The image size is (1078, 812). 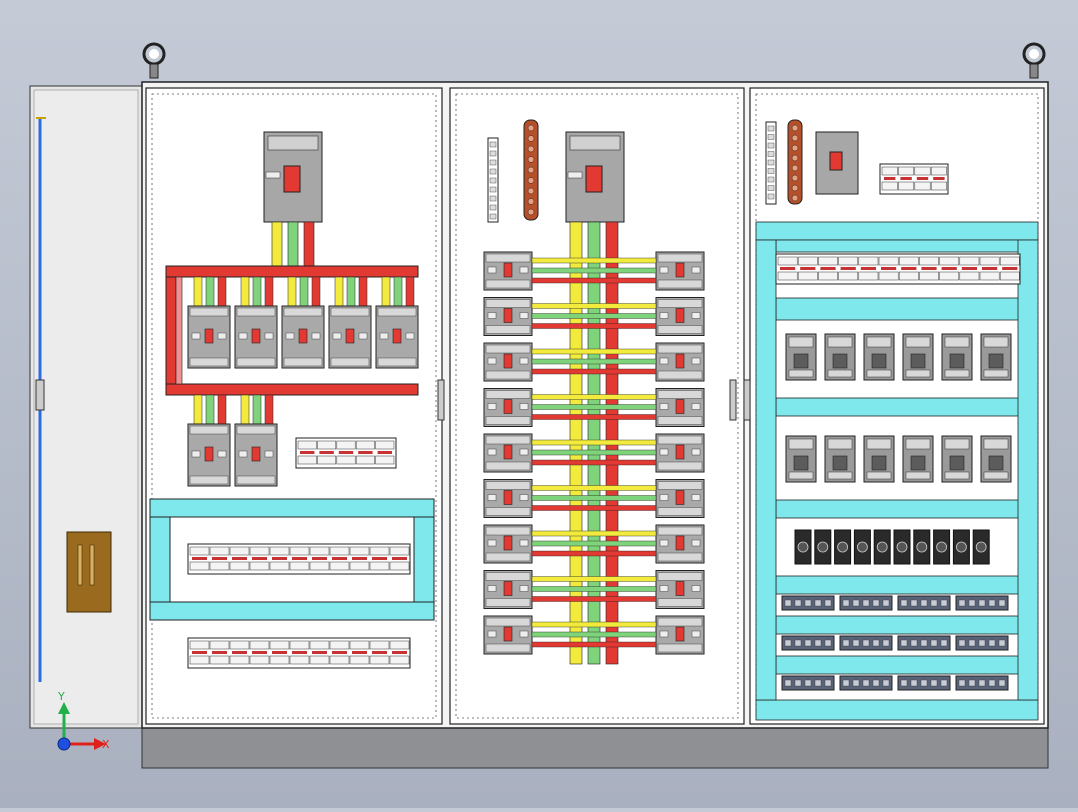 What do you see at coordinates (293, 177) in the screenshot?
I see `main-breaker-left` at bounding box center [293, 177].